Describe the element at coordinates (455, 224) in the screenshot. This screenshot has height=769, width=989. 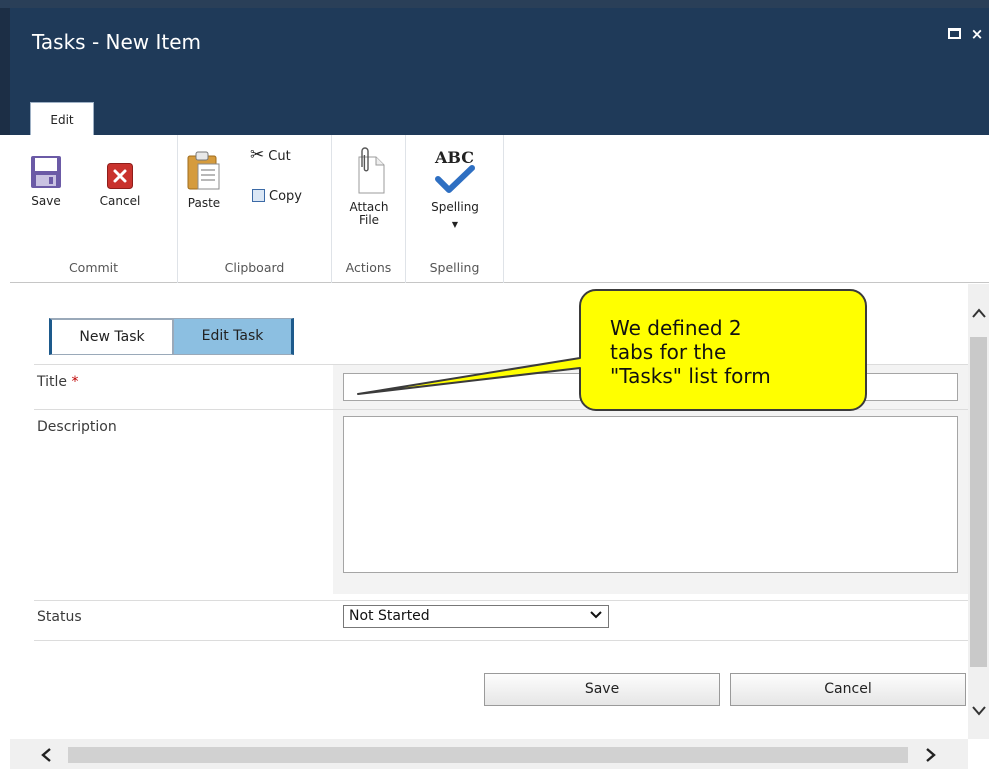
I see `spelling-dropdown-icon: ▼` at that location.